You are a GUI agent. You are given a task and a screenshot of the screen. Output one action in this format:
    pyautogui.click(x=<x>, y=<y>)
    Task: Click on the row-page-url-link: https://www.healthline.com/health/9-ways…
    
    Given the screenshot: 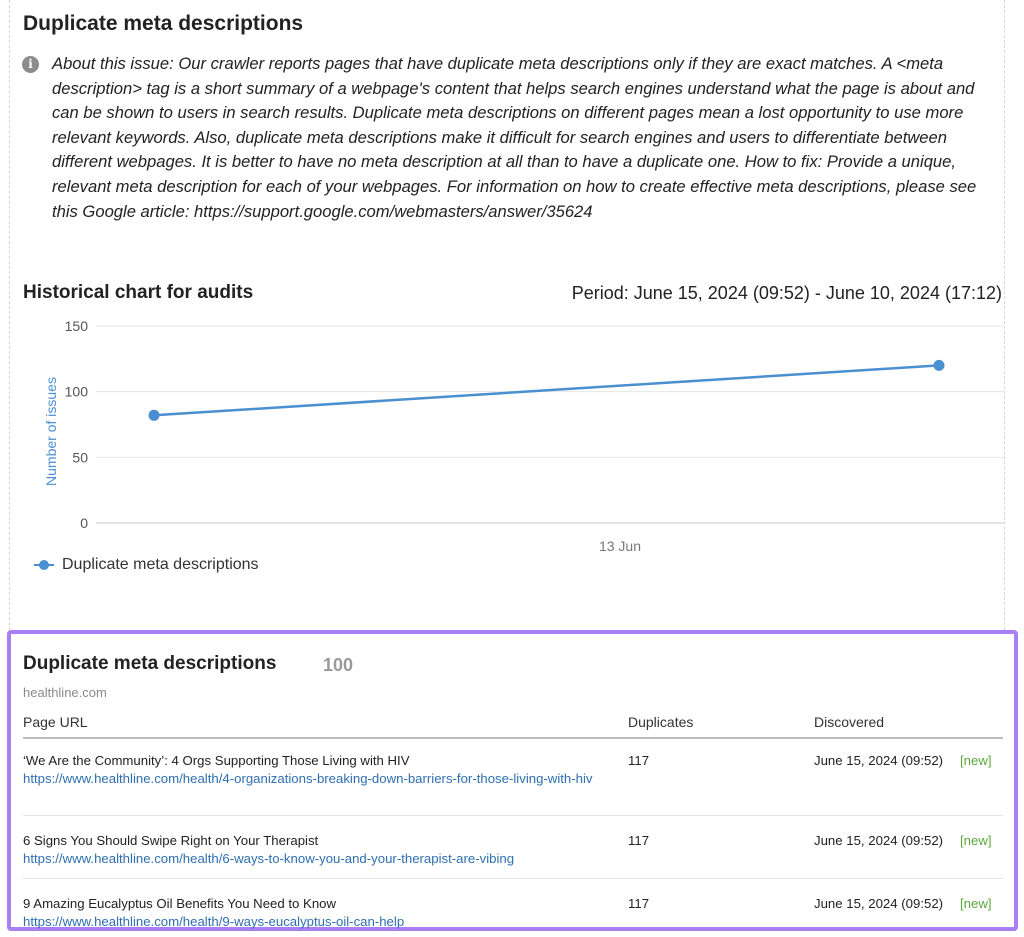 What is the action you would take?
    pyautogui.click(x=318, y=922)
    